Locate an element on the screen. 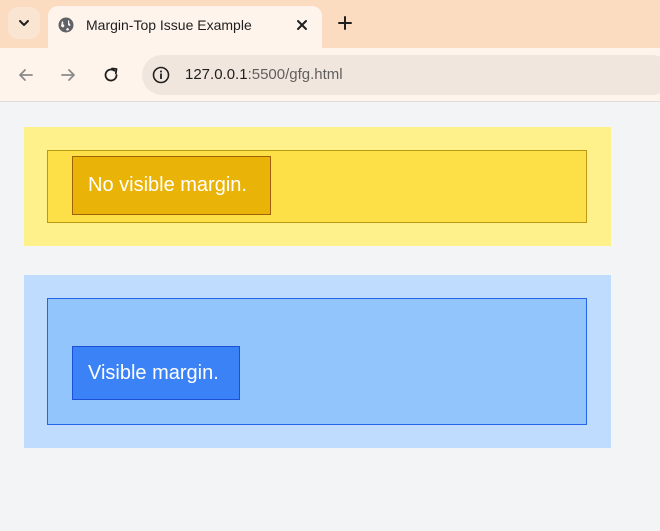 The height and width of the screenshot is (531, 660). visible-margin-label: Visible margin. is located at coordinates (153, 372).